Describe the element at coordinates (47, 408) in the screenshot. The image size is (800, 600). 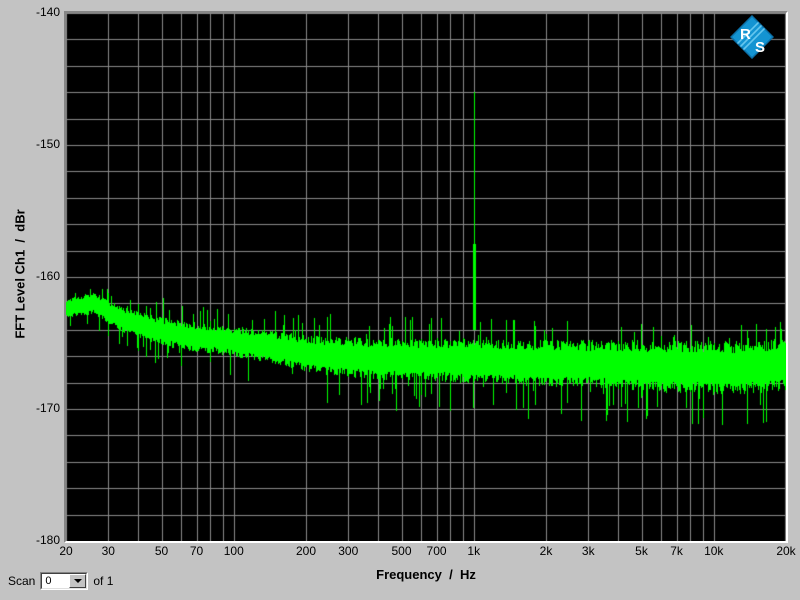
I see `y-tick-label: -170` at that location.